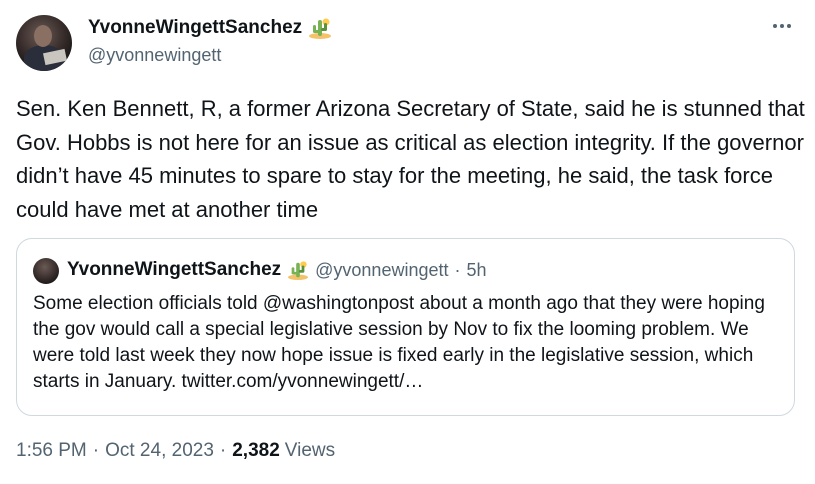 Image resolution: width=815 pixels, height=484 pixels. Describe the element at coordinates (44, 43) in the screenshot. I see `author-avatar` at that location.